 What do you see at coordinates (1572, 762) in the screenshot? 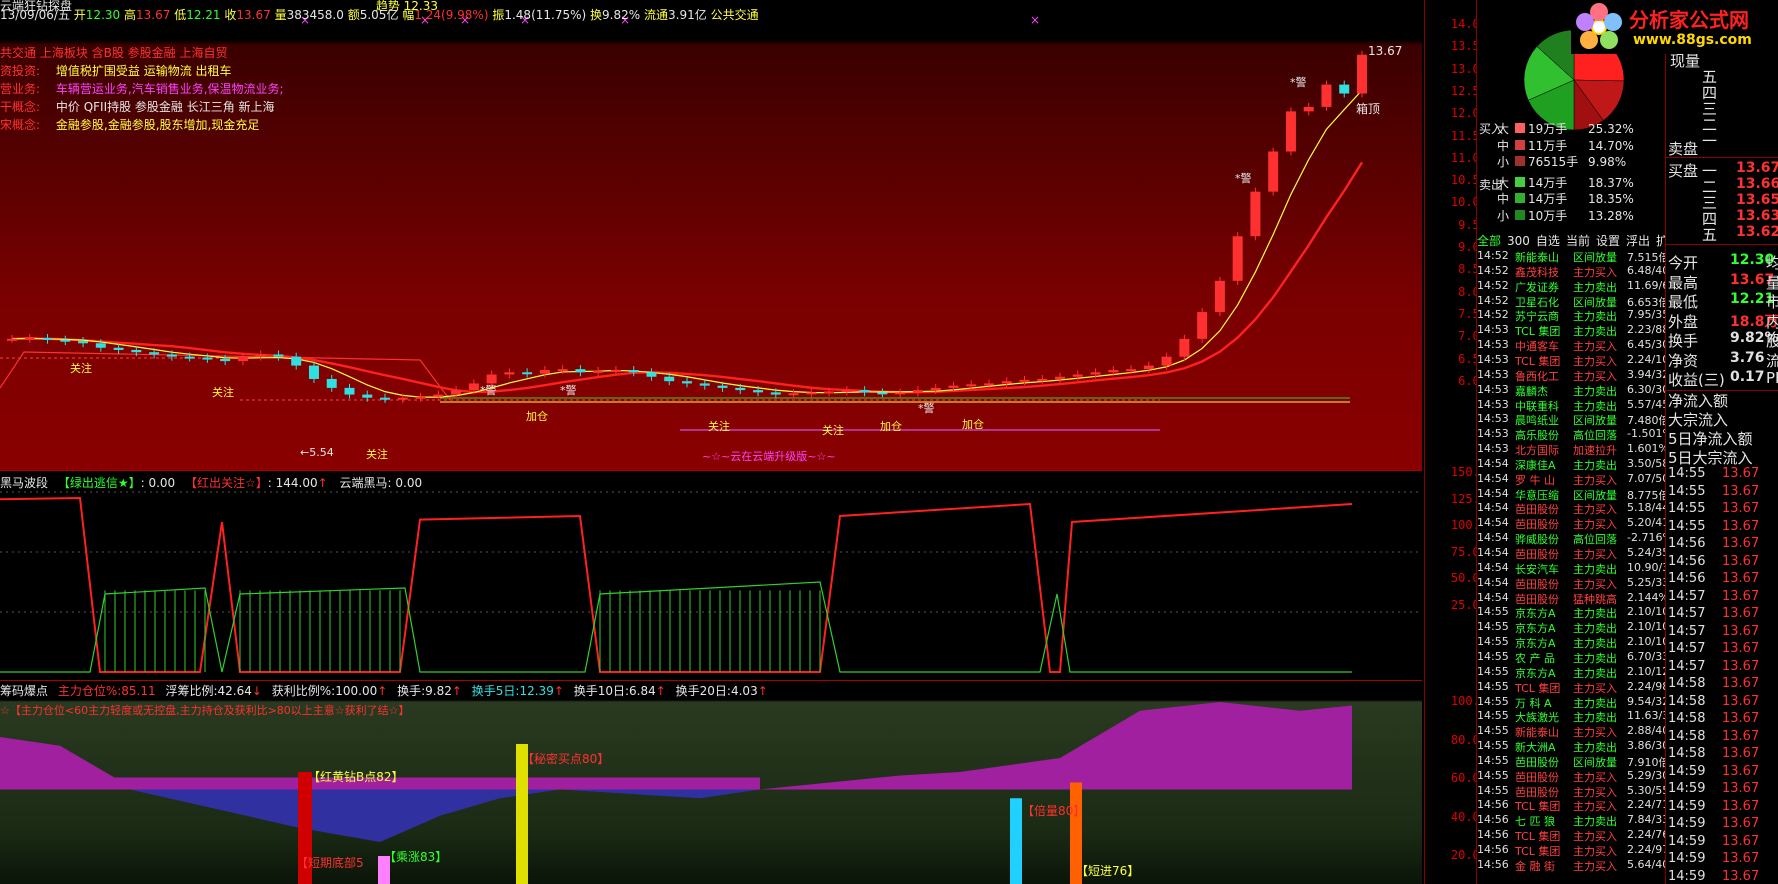
I see `radar-row: 14:55 芭田股份 区间放量 7.910倍` at bounding box center [1572, 762].